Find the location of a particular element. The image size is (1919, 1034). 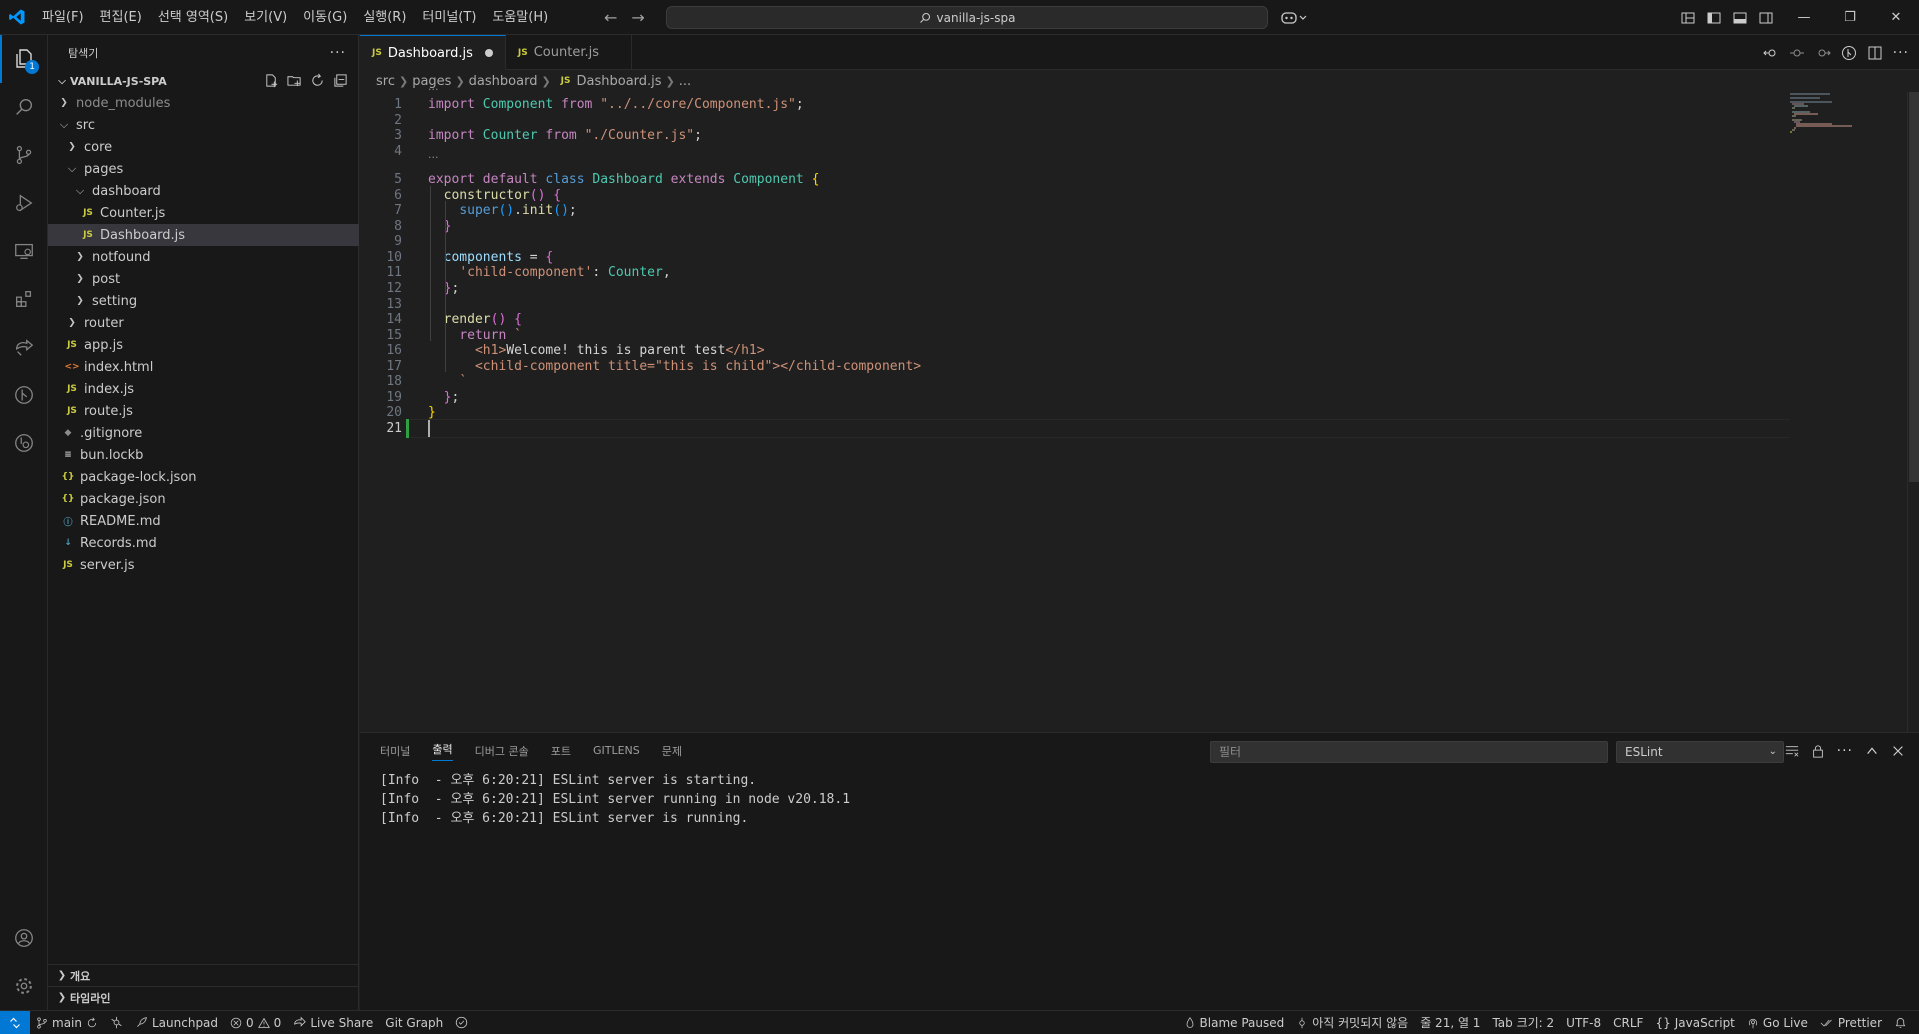

close-icon: ✕ is located at coordinates (1896, 17).